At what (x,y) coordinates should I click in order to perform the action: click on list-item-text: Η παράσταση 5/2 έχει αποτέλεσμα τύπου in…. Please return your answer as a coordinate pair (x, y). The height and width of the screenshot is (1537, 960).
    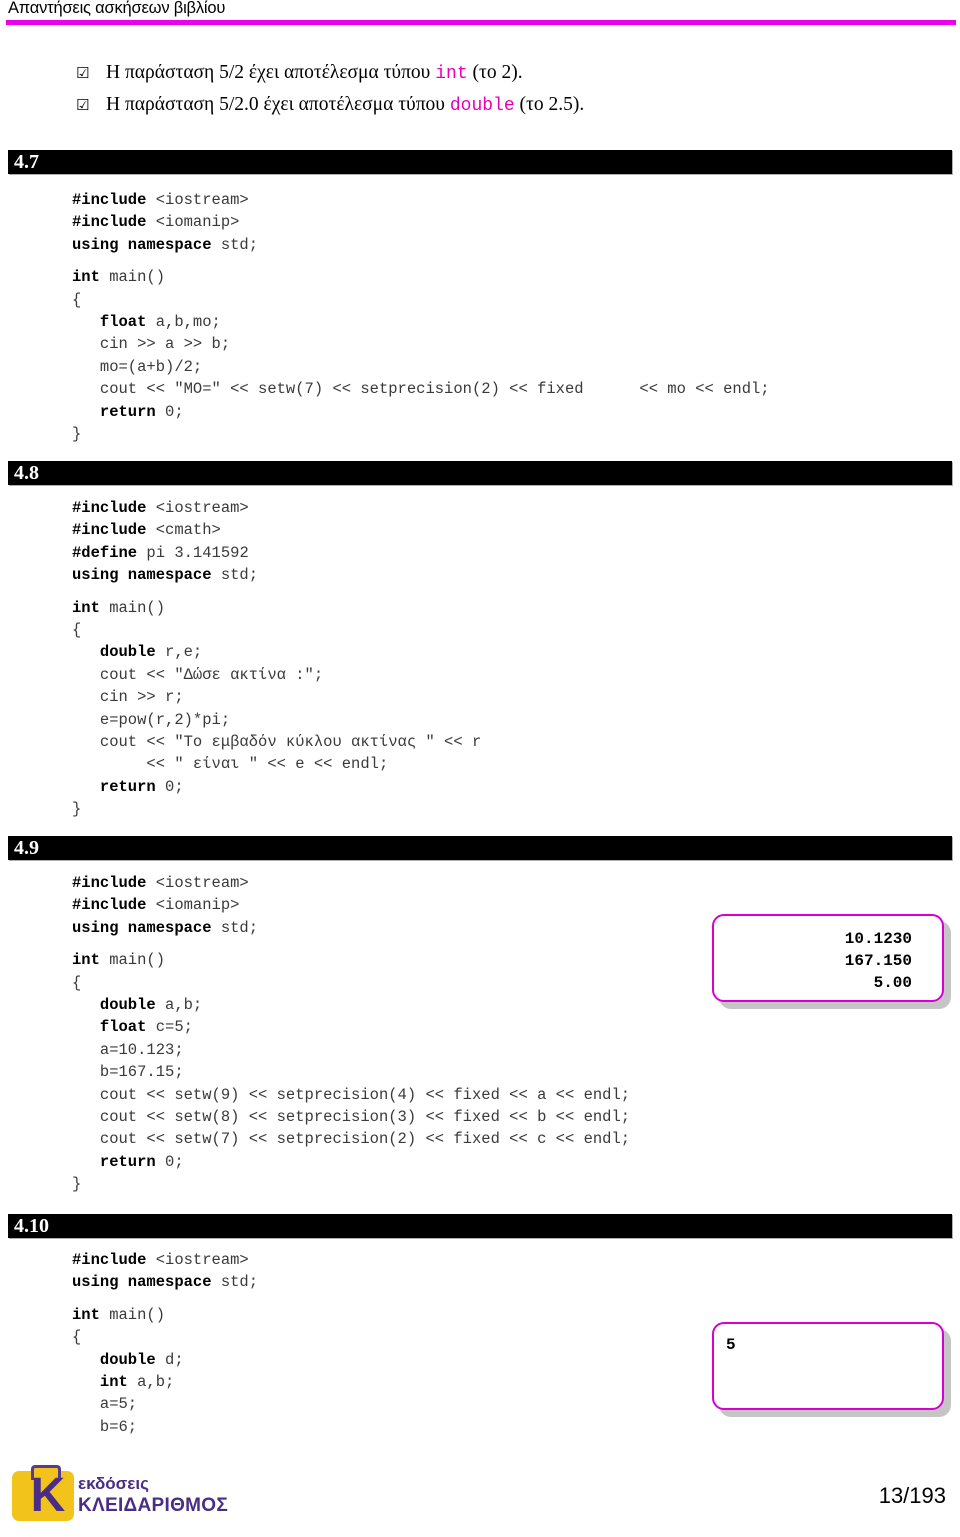
    Looking at the image, I should click on (314, 73).